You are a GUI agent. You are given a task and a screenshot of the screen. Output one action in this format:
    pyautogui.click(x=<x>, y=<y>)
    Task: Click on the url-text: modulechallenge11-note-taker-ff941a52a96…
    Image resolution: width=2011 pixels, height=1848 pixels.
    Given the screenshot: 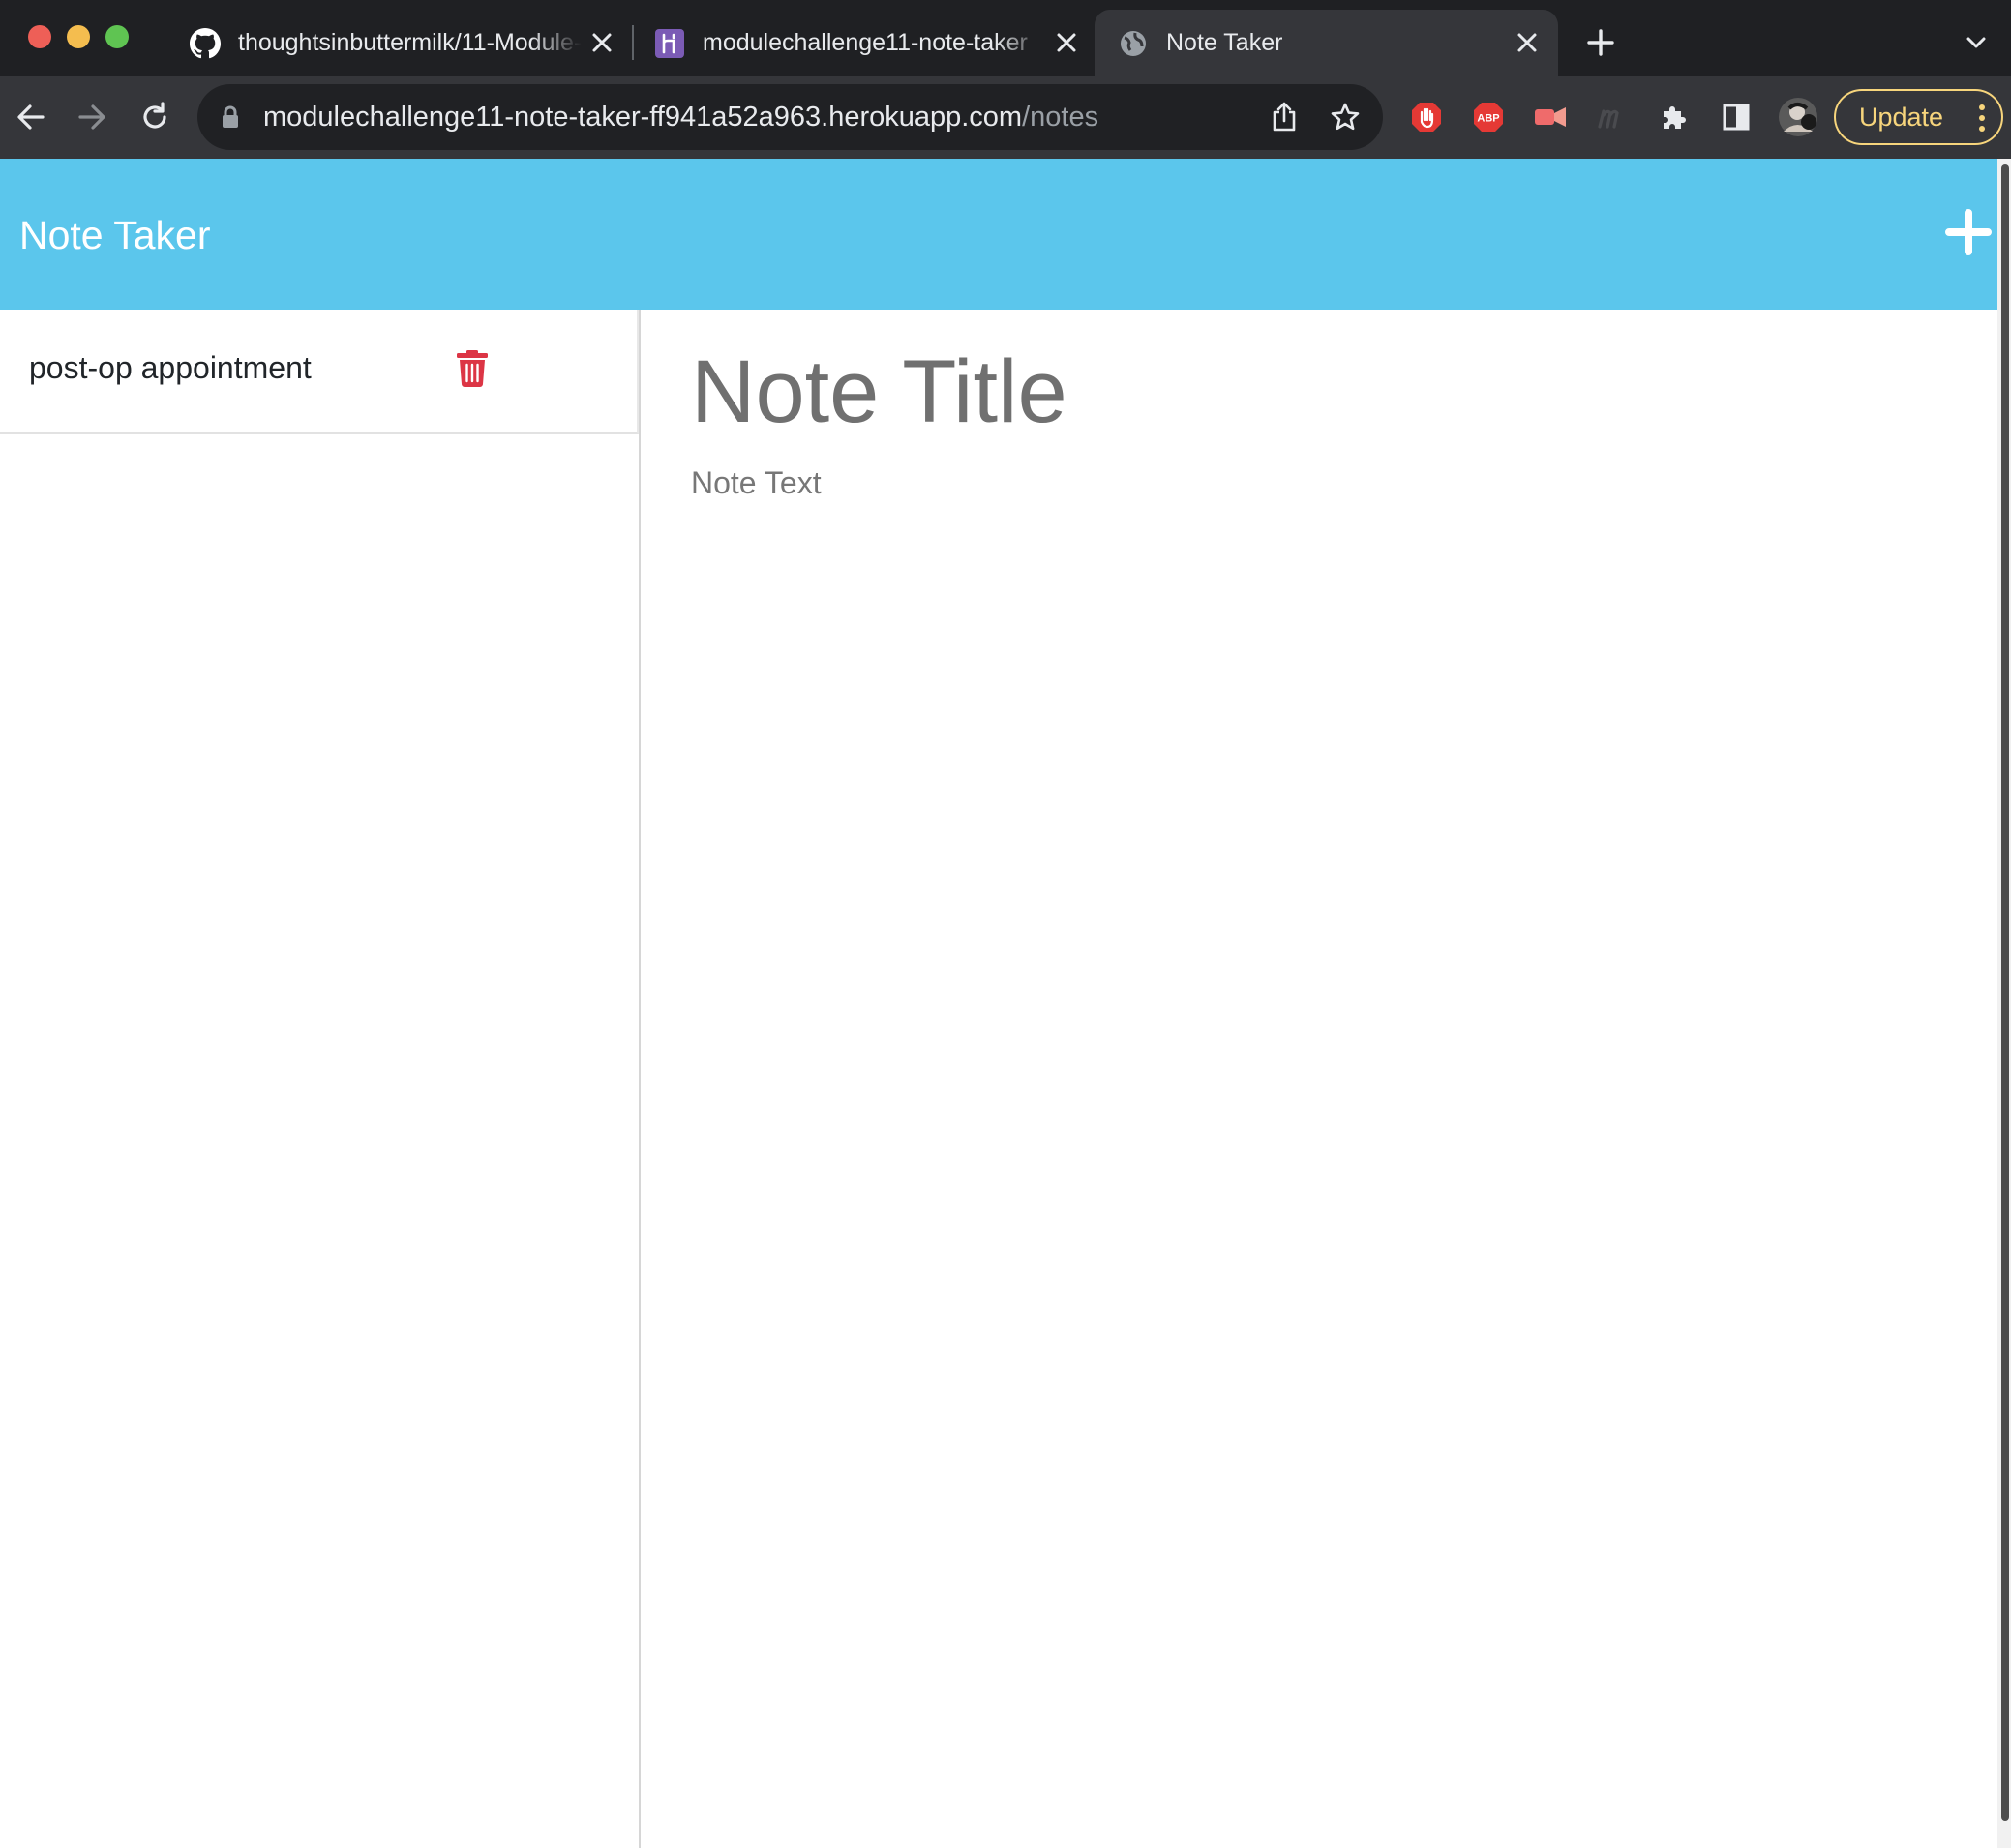 What is the action you would take?
    pyautogui.click(x=680, y=118)
    